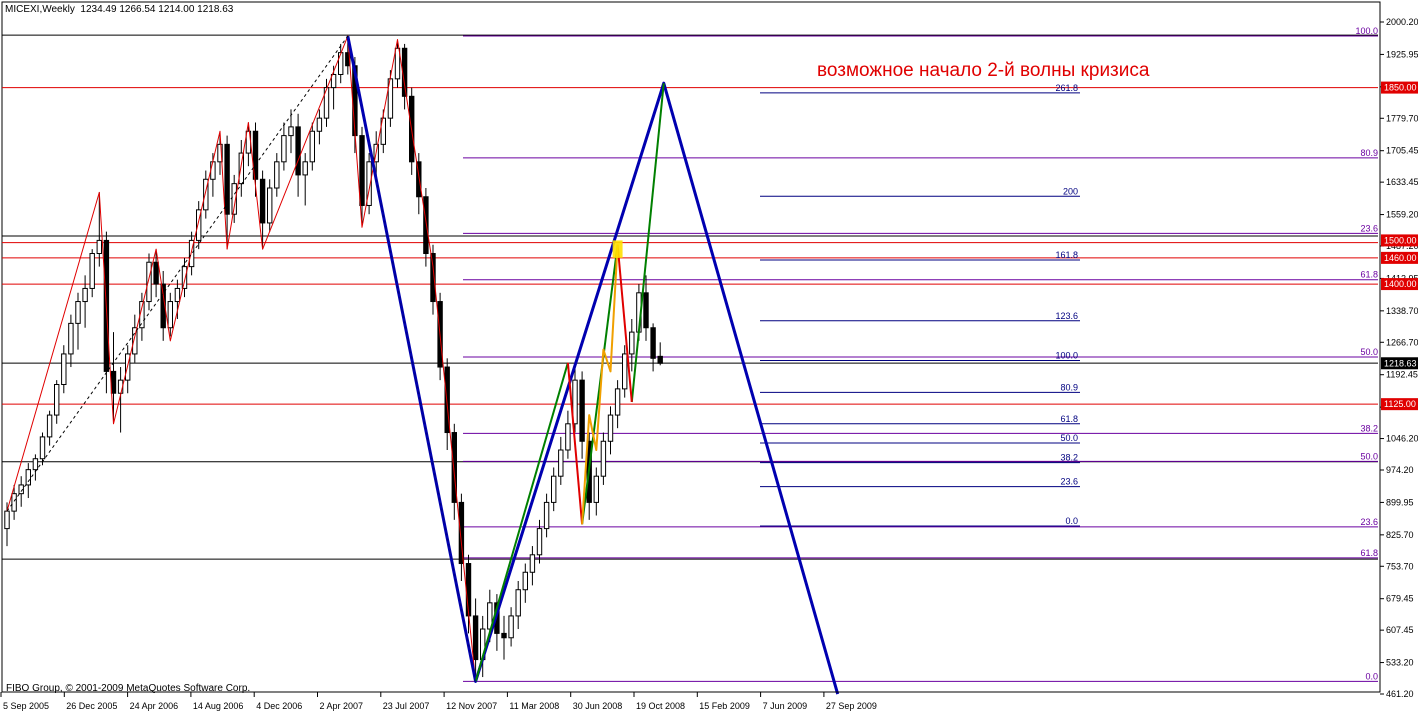 The width and height of the screenshot is (1418, 714). I want to click on y-tick-label-13: 1046.20, so click(1402, 439).